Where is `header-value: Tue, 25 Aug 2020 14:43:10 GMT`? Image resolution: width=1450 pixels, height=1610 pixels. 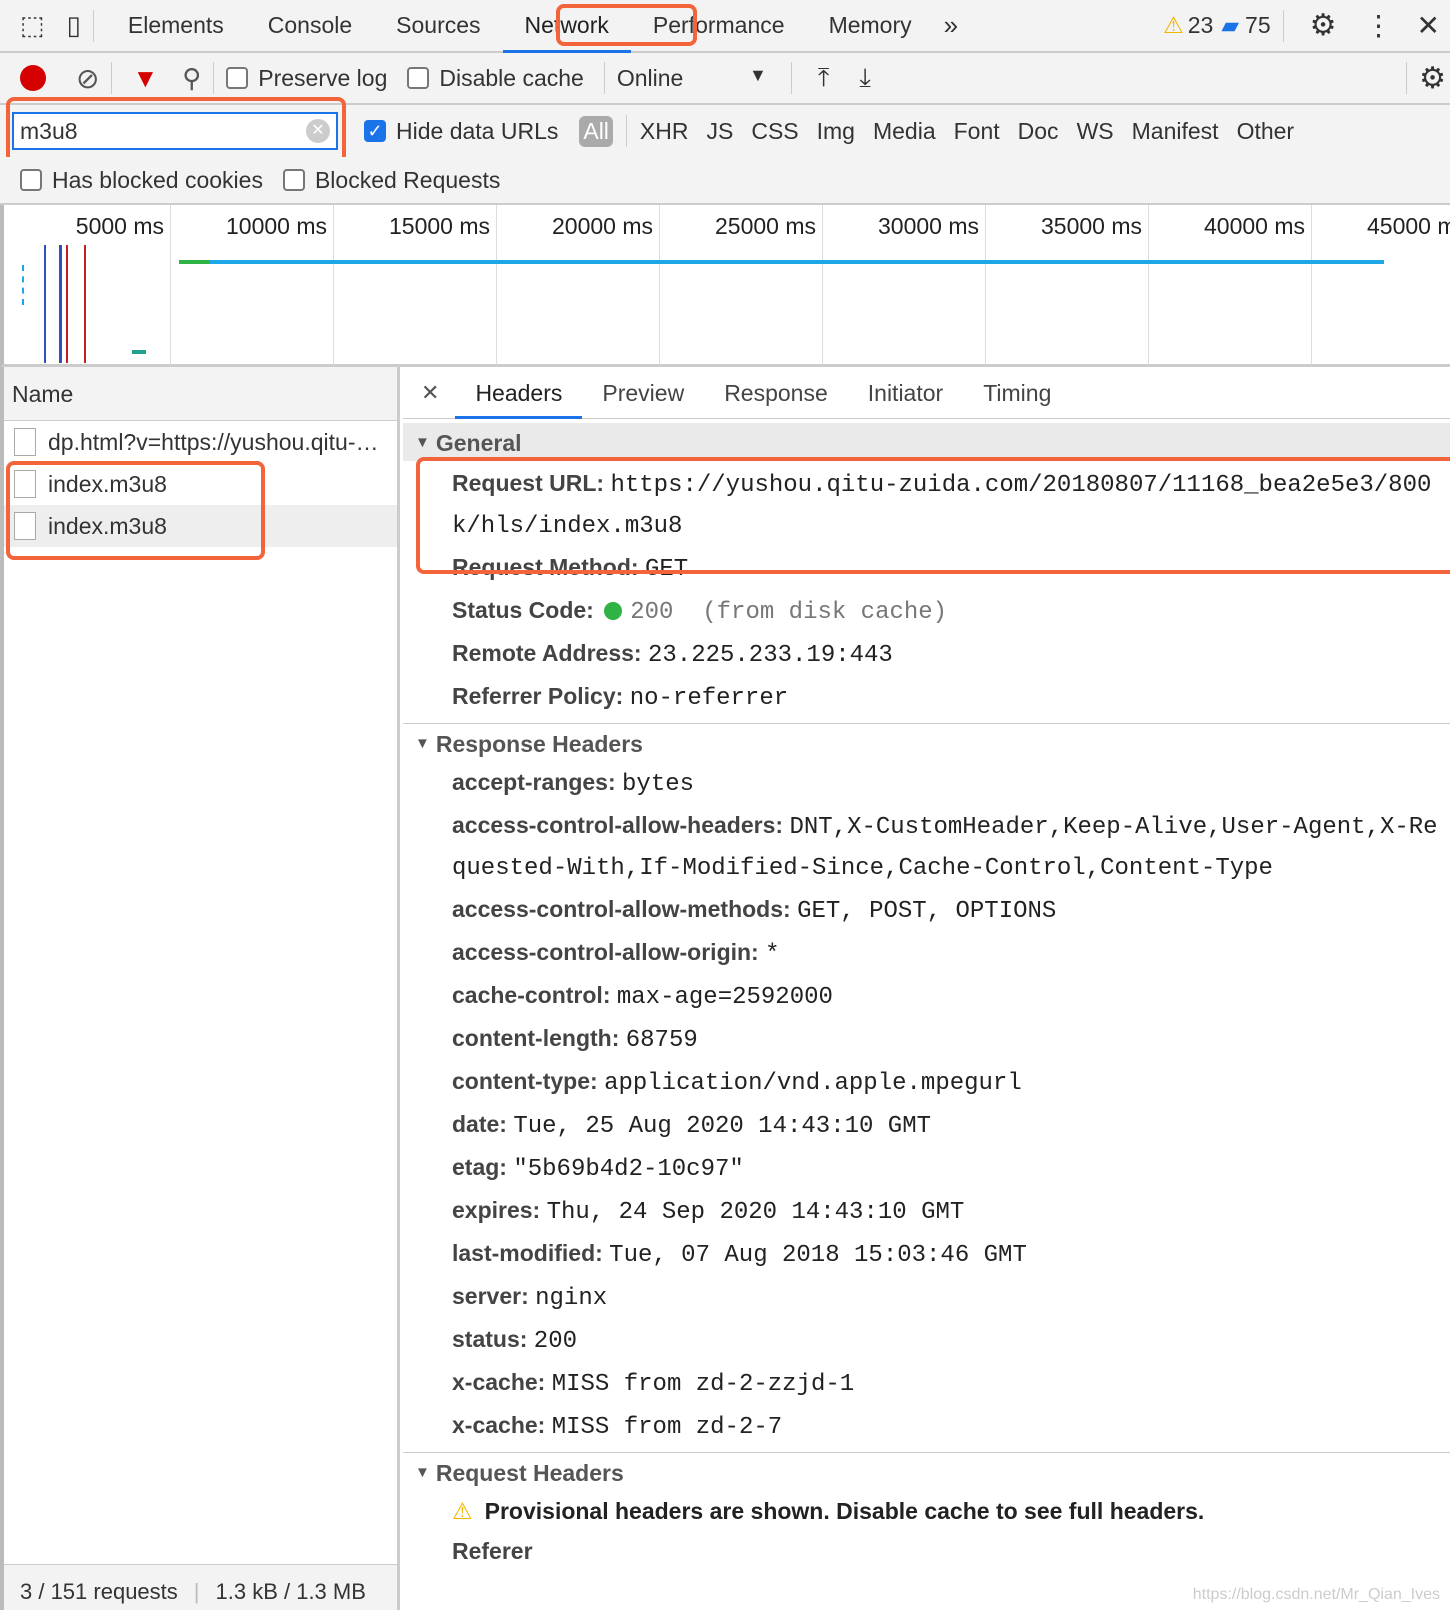
header-value: Tue, 25 Aug 2020 14:43:10 GMT is located at coordinates (722, 1126).